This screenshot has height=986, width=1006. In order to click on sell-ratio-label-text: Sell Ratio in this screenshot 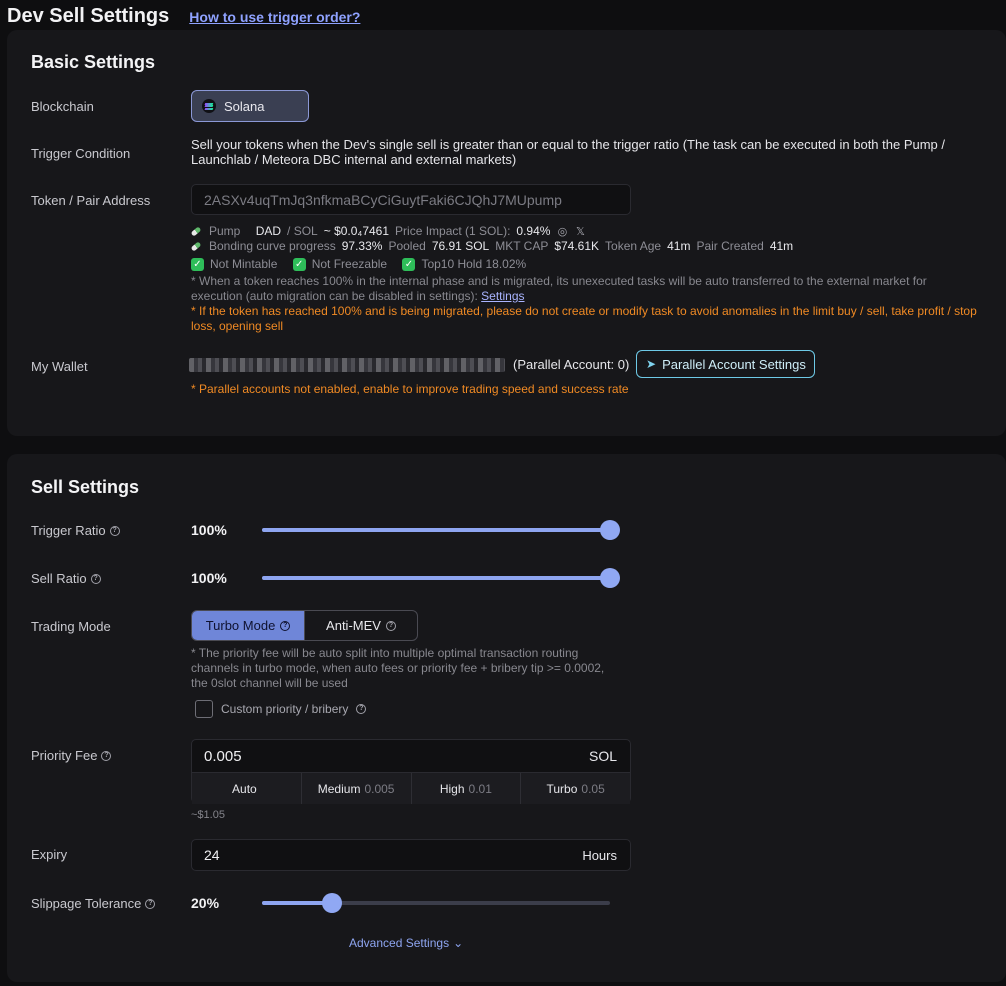, I will do `click(59, 578)`.